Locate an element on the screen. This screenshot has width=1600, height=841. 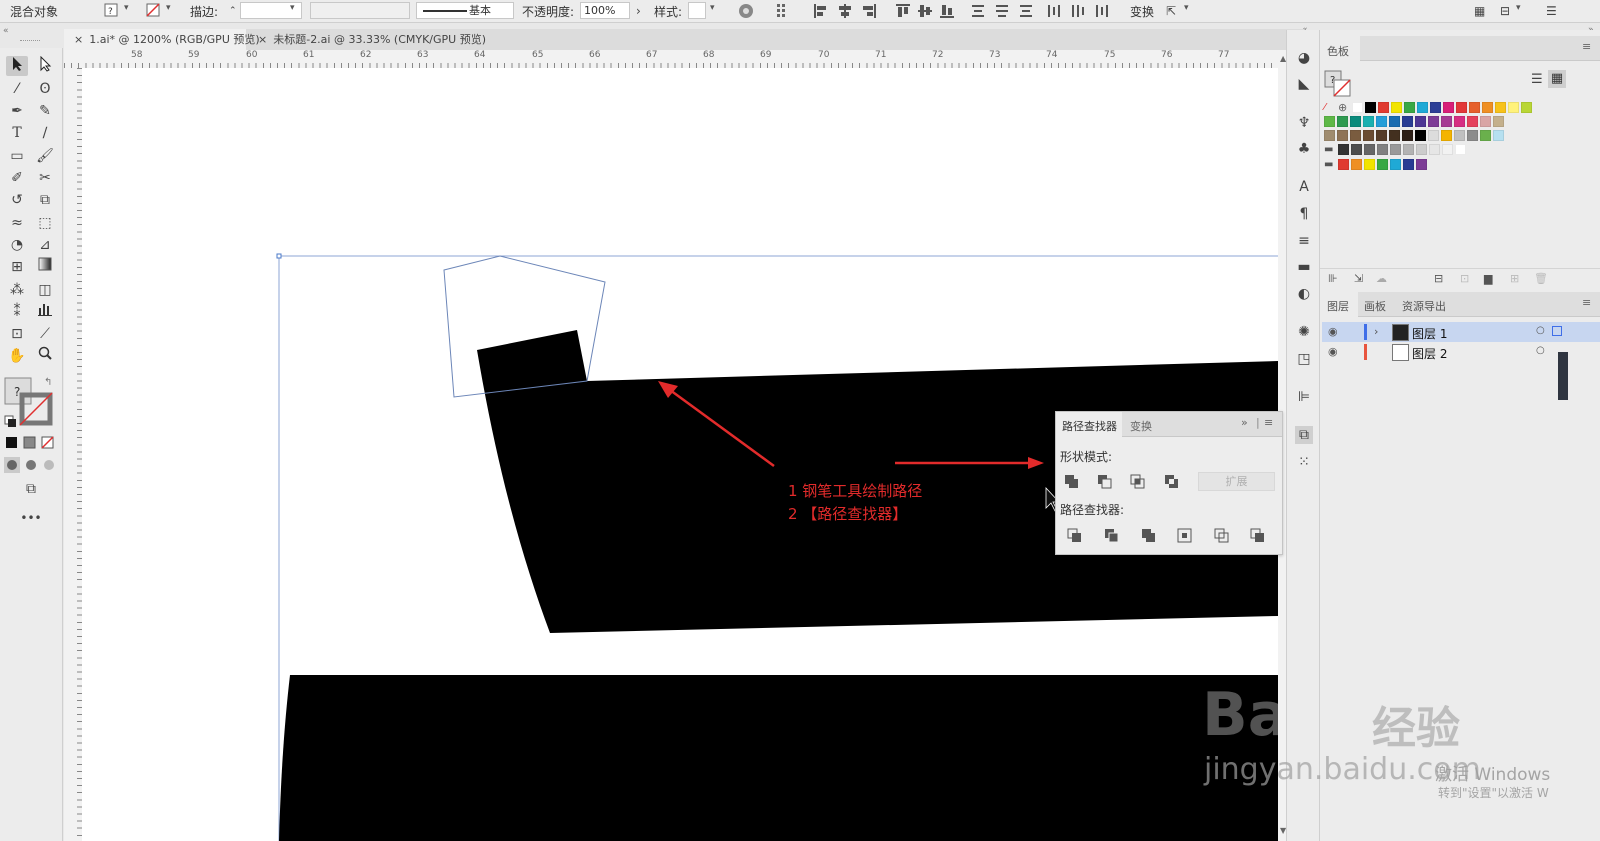
perspective-grid-tool-icon: ⊿ is located at coordinates (45, 245).